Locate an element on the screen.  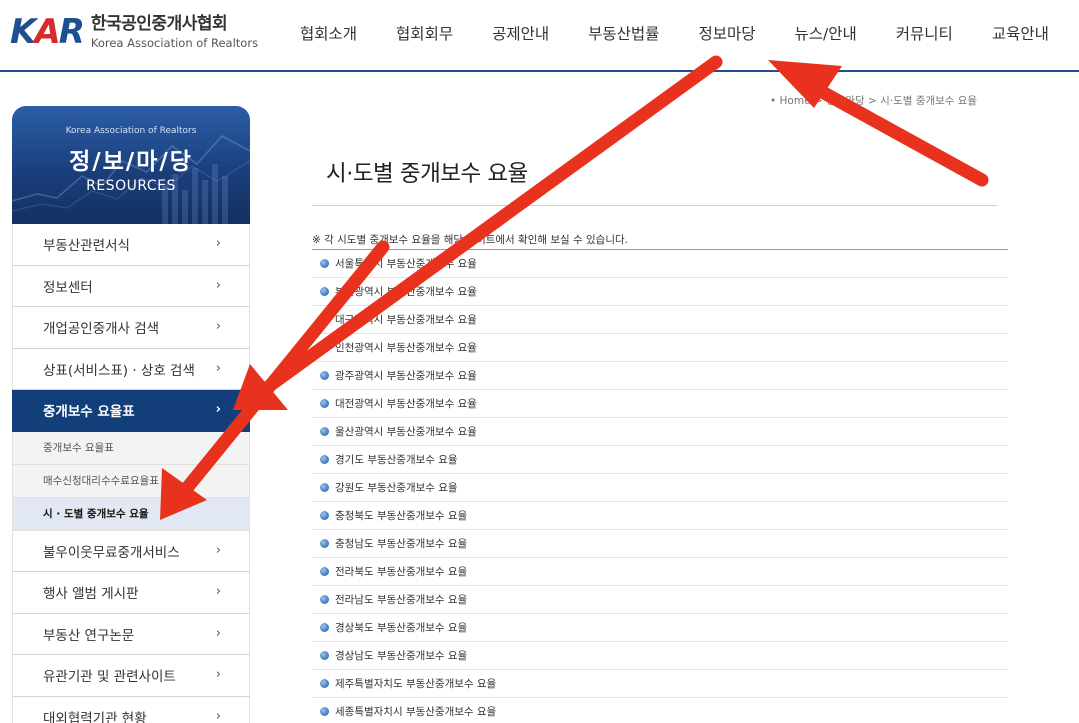
sidebar-item-info-center: 정보센터 › is located at coordinates (131, 286).